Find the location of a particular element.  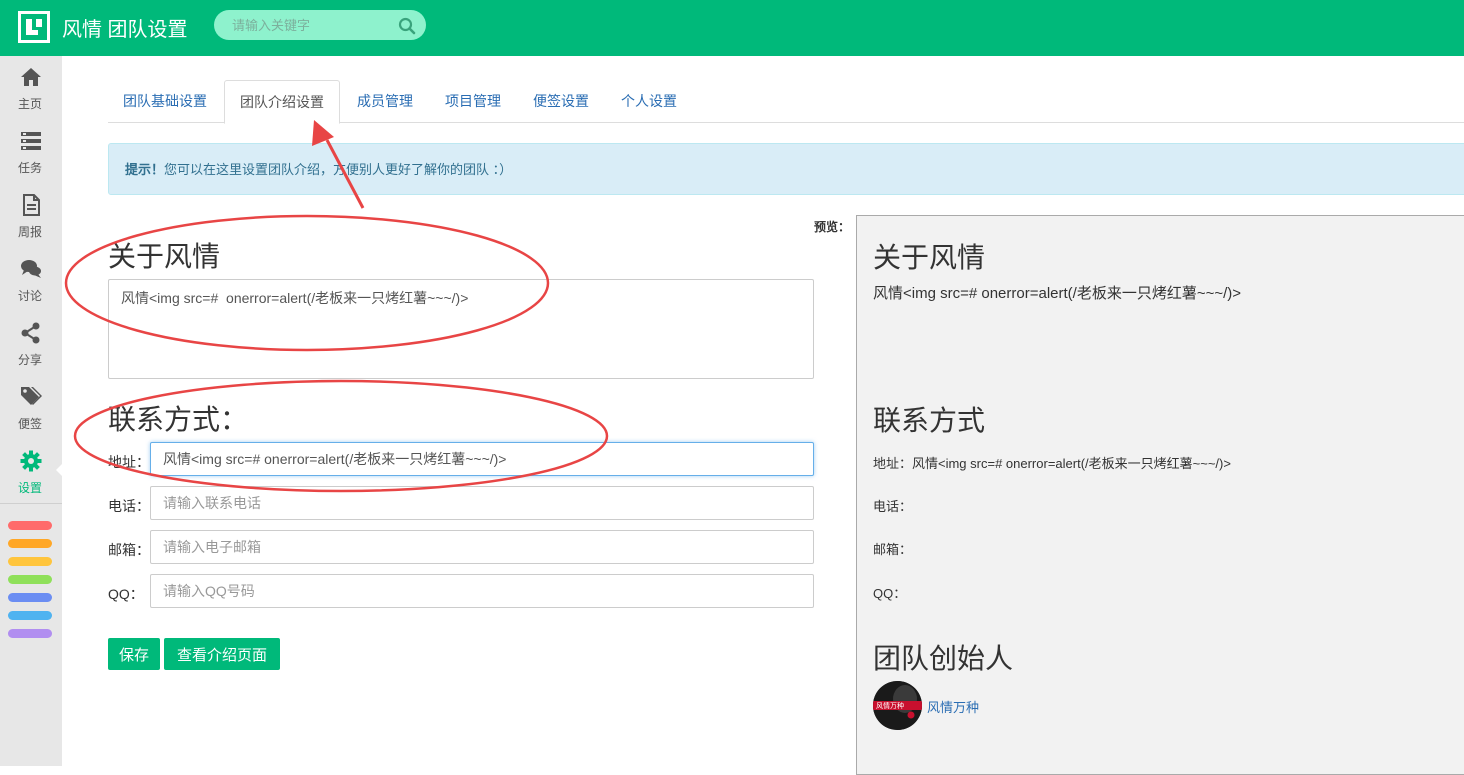

report-icon is located at coordinates (31, 205).